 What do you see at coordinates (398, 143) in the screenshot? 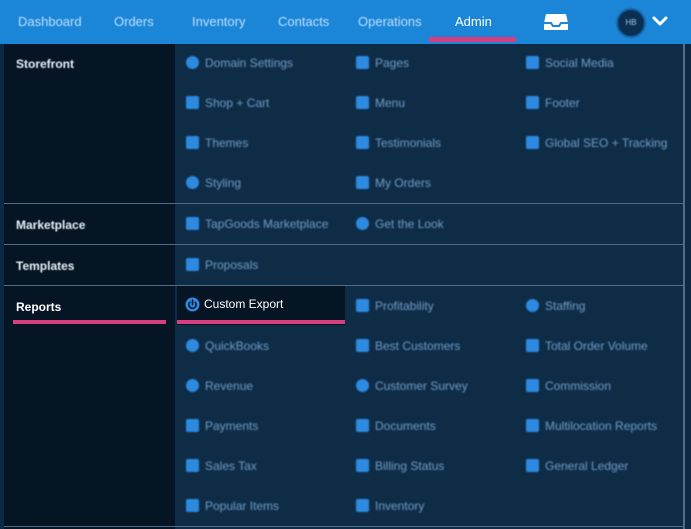
I see `menu-item: Testimonials` at bounding box center [398, 143].